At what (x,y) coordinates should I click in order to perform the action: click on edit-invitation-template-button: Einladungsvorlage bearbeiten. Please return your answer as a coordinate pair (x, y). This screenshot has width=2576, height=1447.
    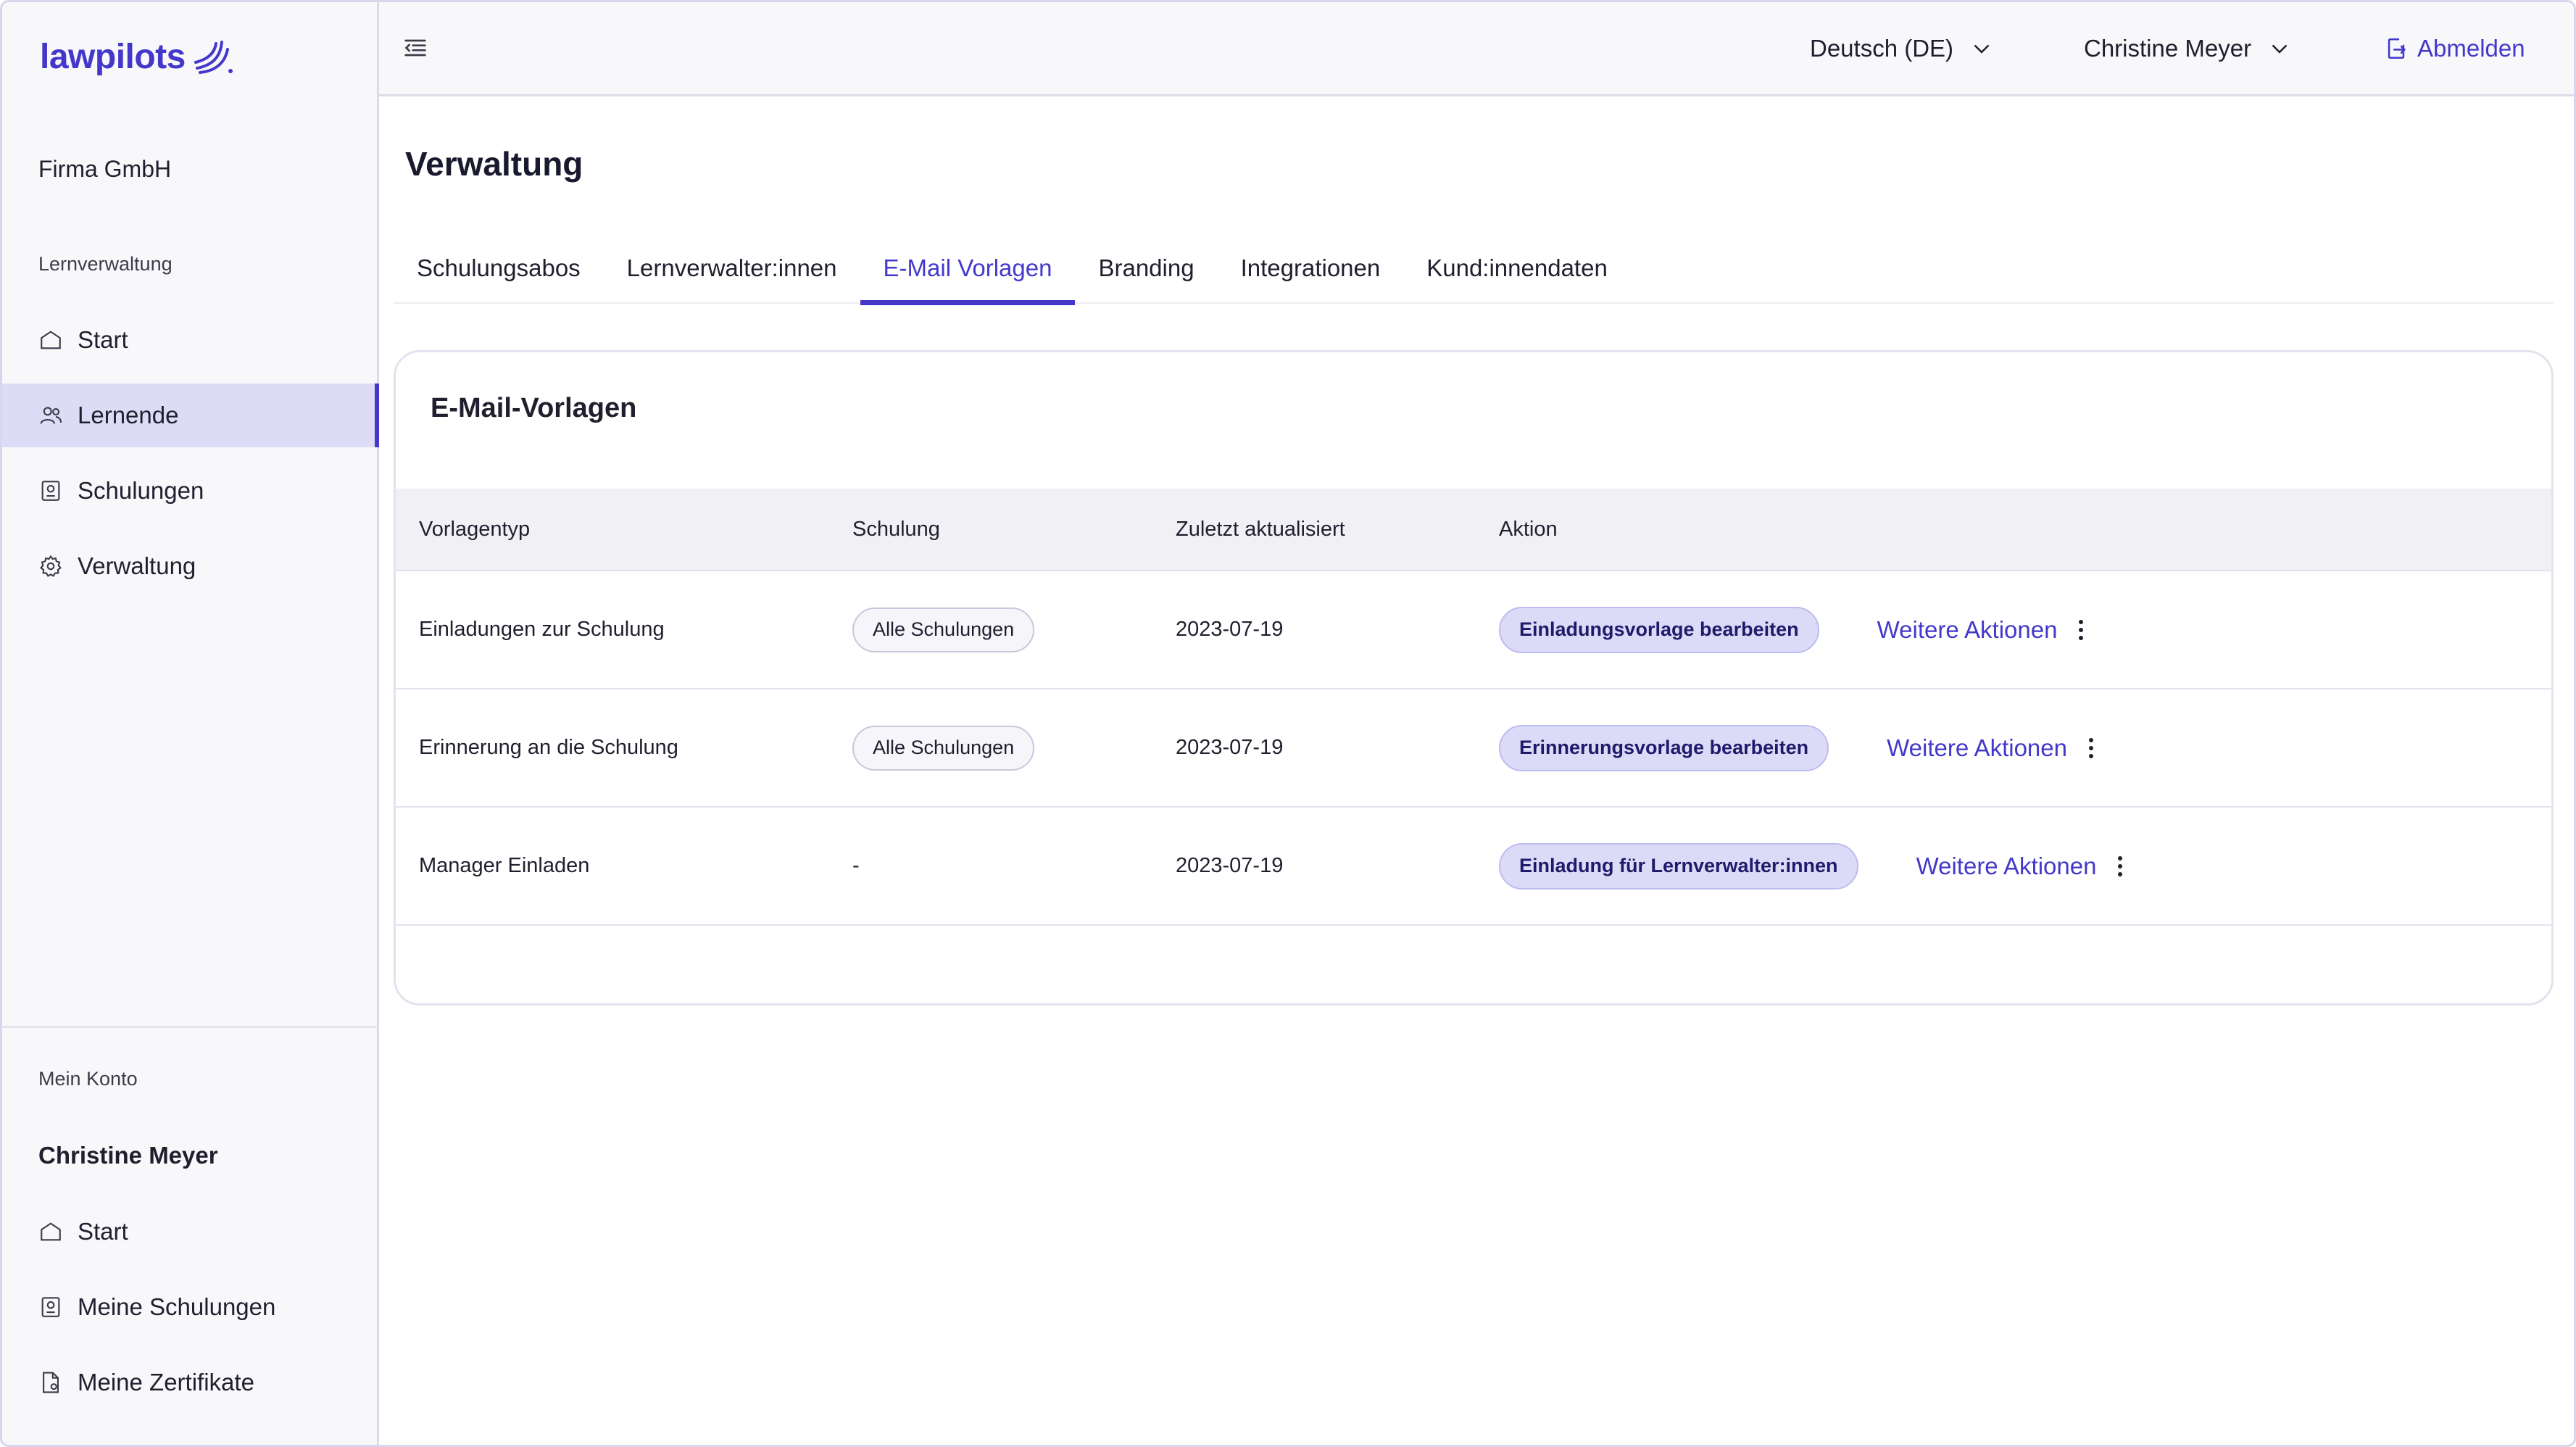
    Looking at the image, I should click on (1659, 629).